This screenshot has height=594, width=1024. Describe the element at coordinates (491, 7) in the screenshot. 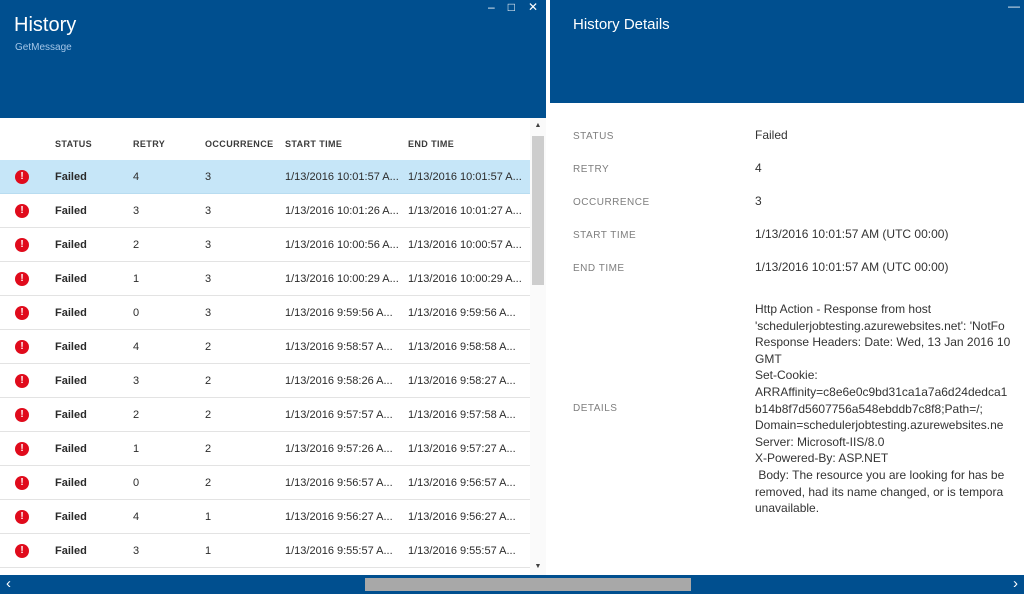

I see `minimize-icon: –` at that location.